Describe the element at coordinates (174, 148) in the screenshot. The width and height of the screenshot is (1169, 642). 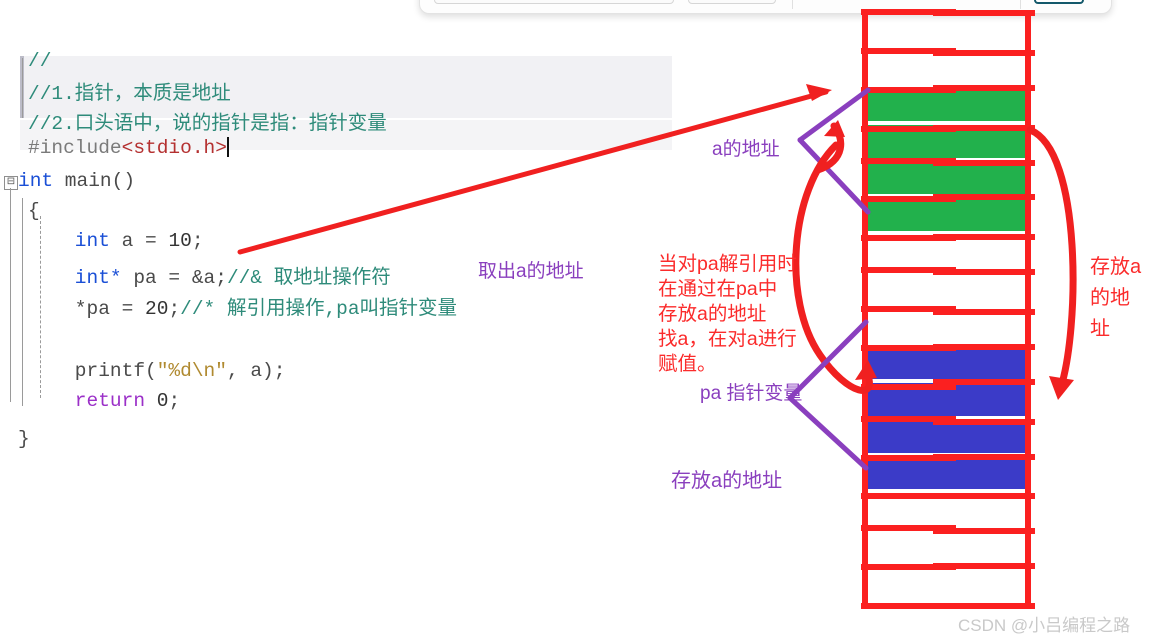
I see `code-token: <stdio.h>` at that location.